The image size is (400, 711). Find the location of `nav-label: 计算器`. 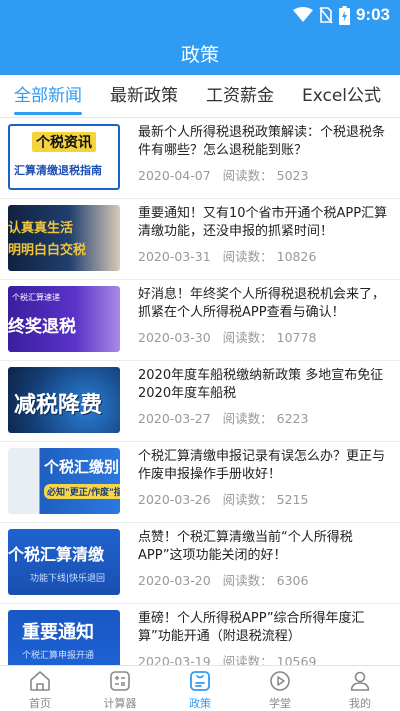

nav-label: 计算器 is located at coordinates (120, 703).